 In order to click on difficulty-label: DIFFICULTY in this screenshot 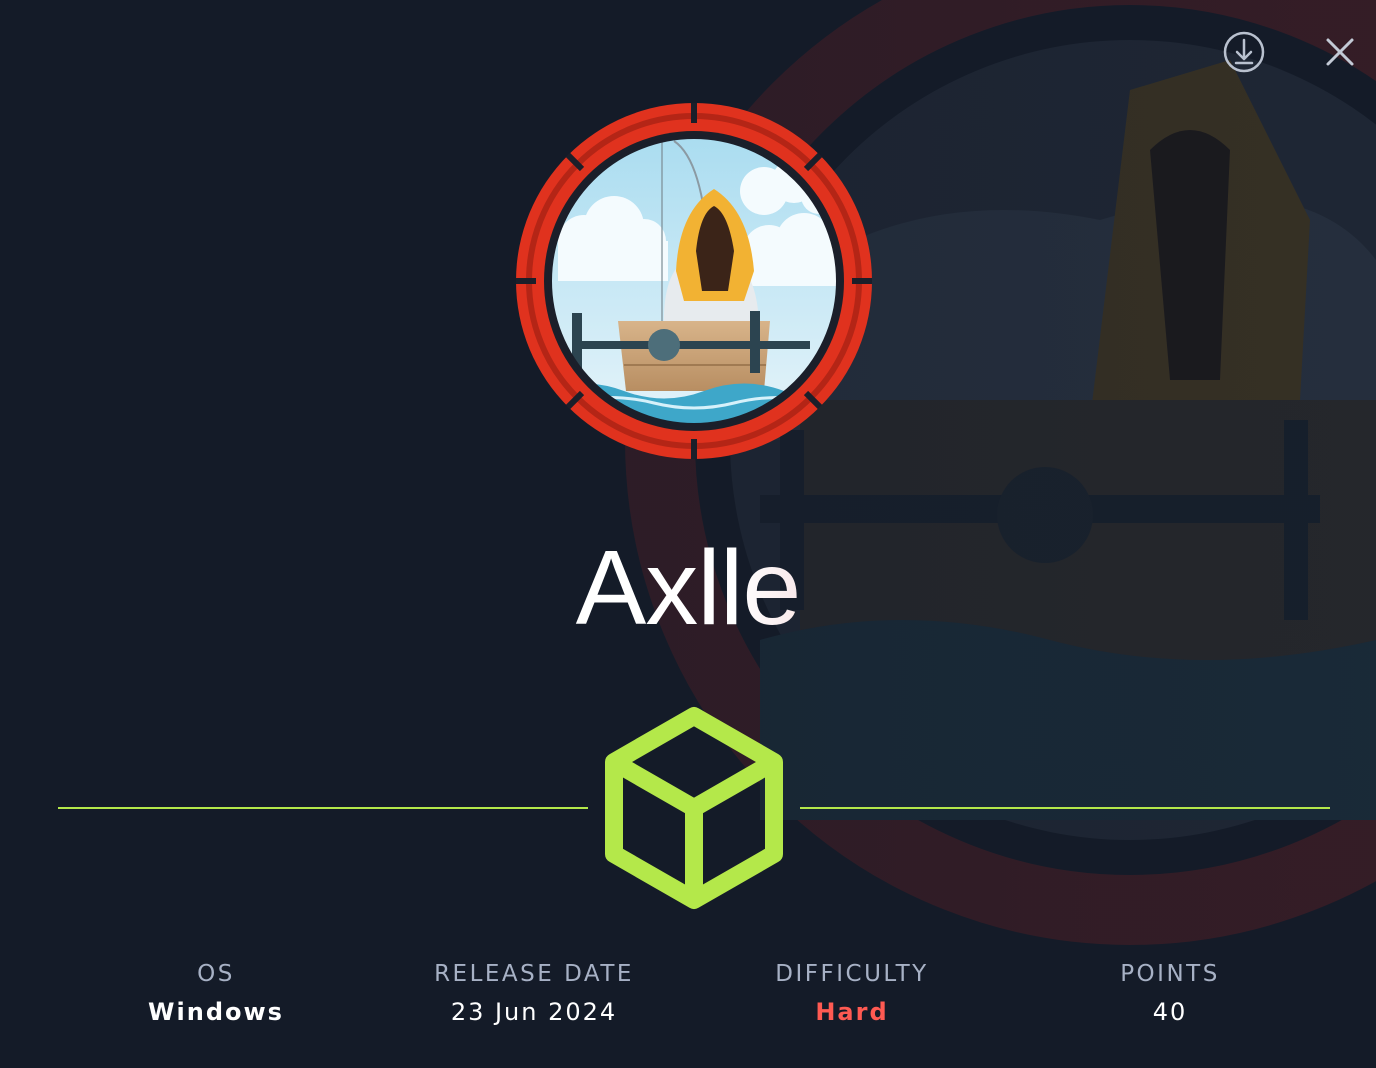, I will do `click(852, 974)`.